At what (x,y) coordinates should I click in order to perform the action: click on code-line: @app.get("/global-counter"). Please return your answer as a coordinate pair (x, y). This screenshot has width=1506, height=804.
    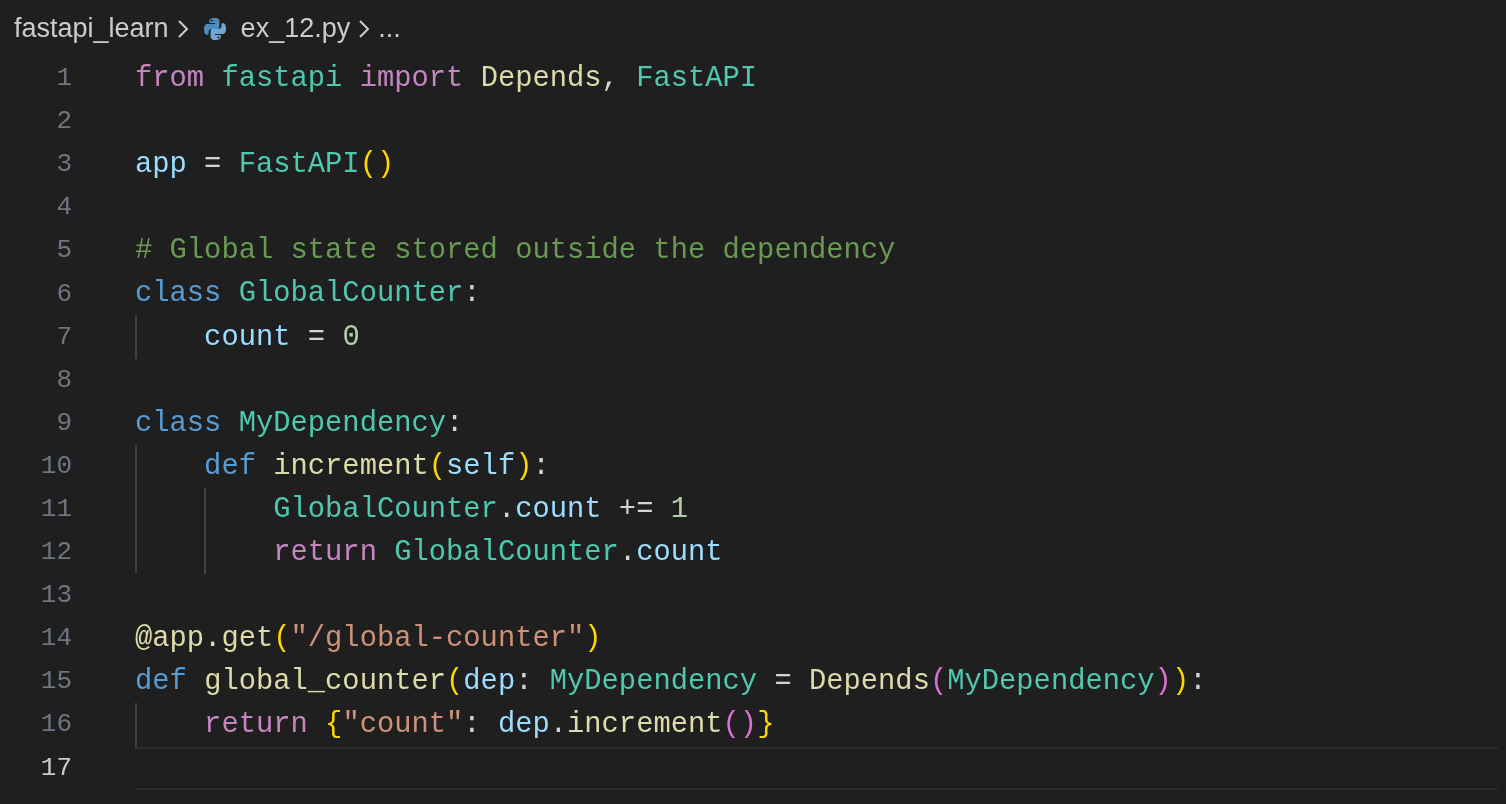
    Looking at the image, I should click on (368, 639).